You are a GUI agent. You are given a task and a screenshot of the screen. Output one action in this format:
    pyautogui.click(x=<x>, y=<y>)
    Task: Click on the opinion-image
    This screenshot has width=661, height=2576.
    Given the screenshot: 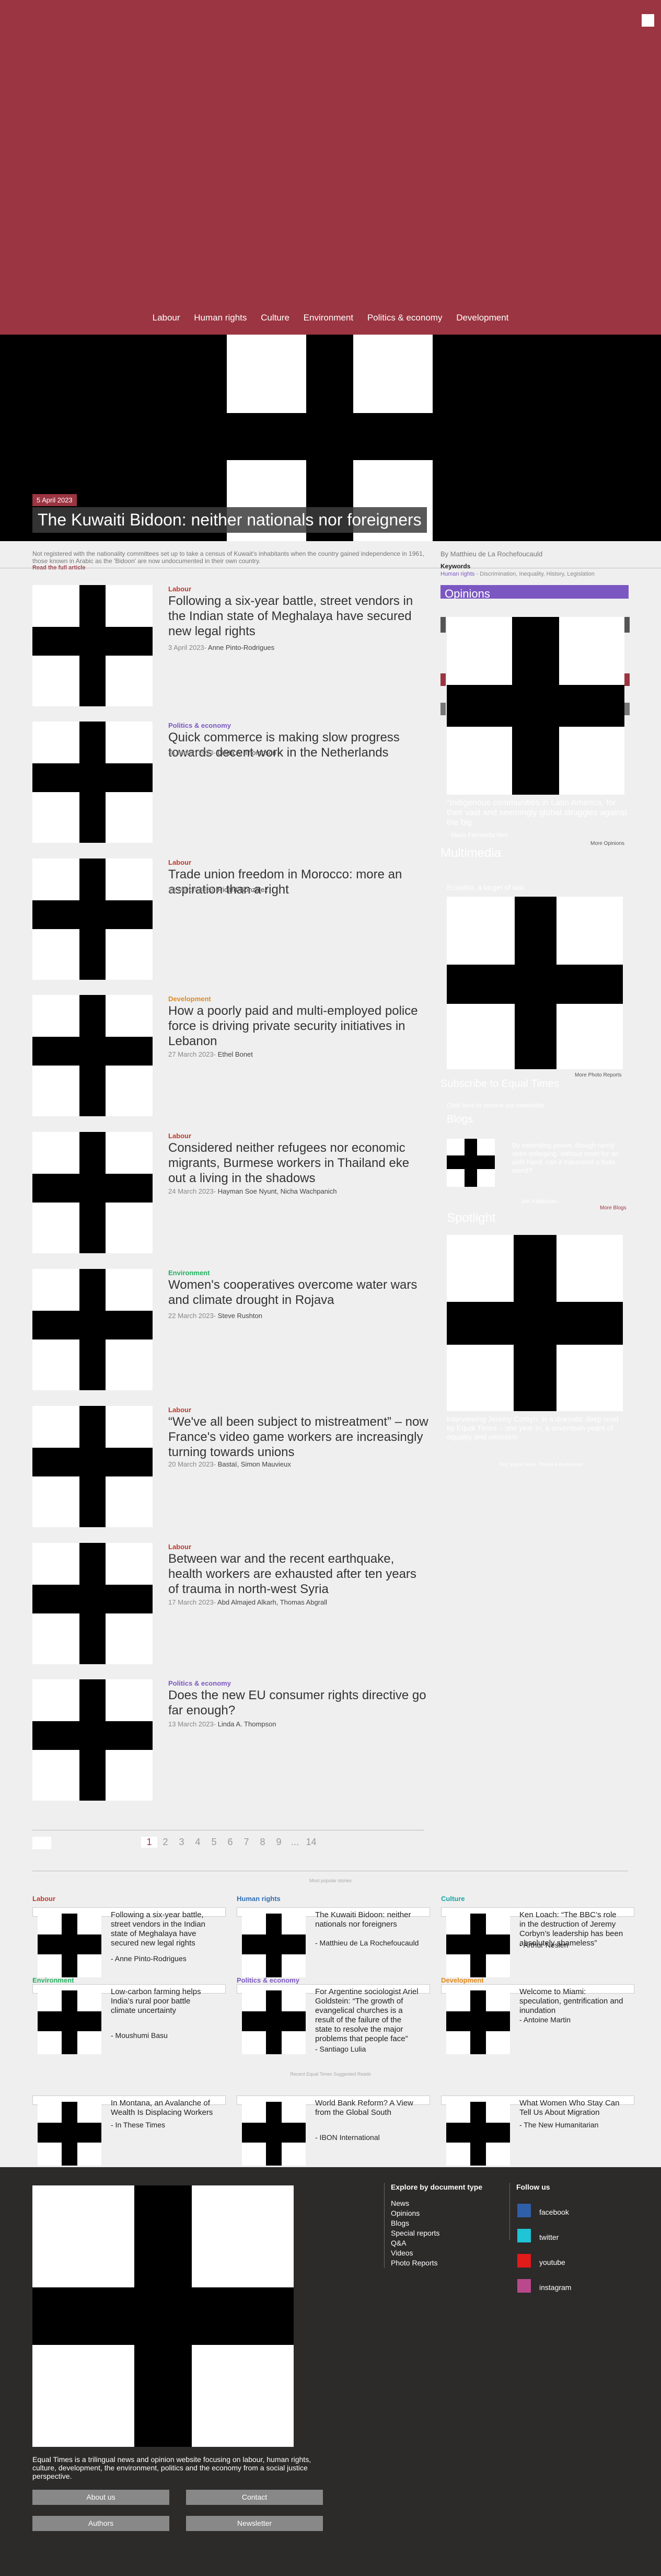 What is the action you would take?
    pyautogui.click(x=535, y=706)
    